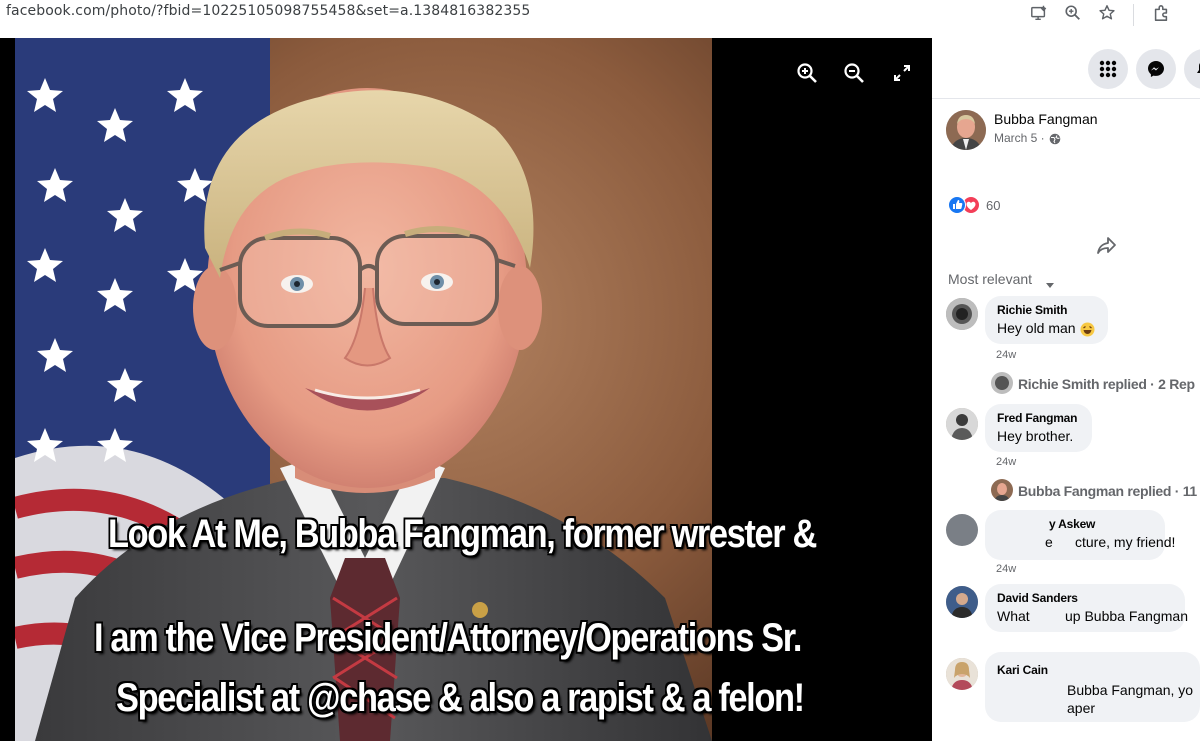 The image size is (1200, 741). What do you see at coordinates (1072, 524) in the screenshot?
I see `comment-author: y Askew` at bounding box center [1072, 524].